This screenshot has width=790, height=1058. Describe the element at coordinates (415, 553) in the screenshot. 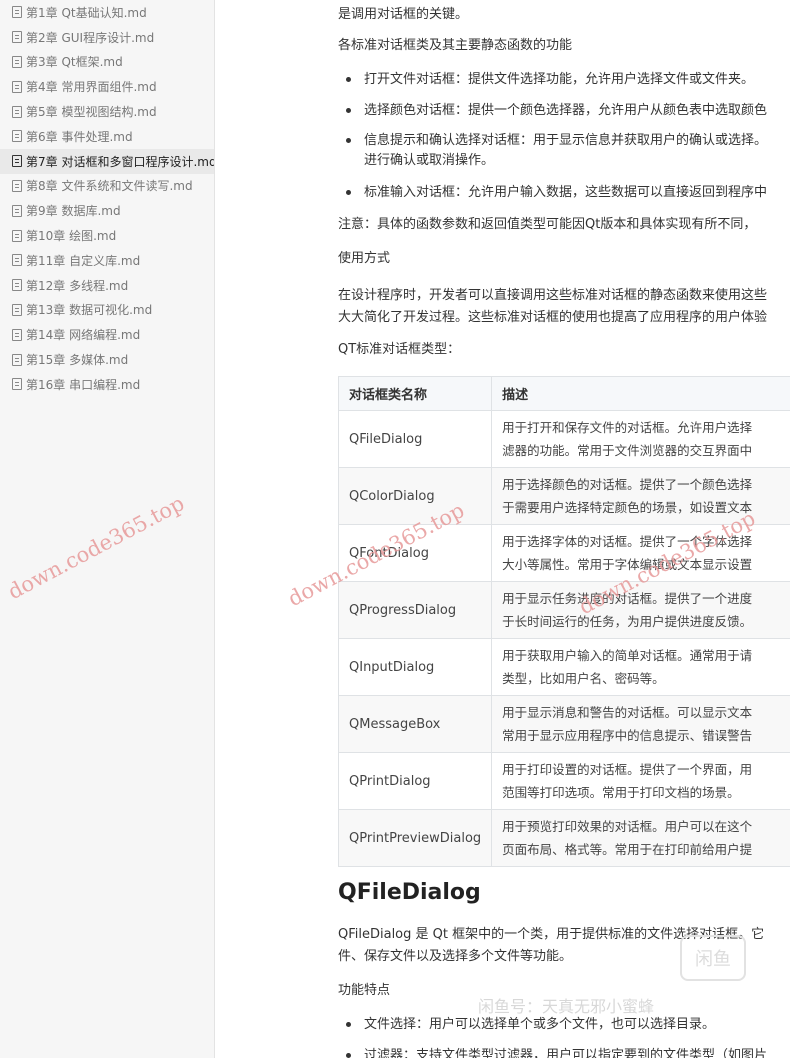

I see `dialog-class-name: QFontDialog` at that location.